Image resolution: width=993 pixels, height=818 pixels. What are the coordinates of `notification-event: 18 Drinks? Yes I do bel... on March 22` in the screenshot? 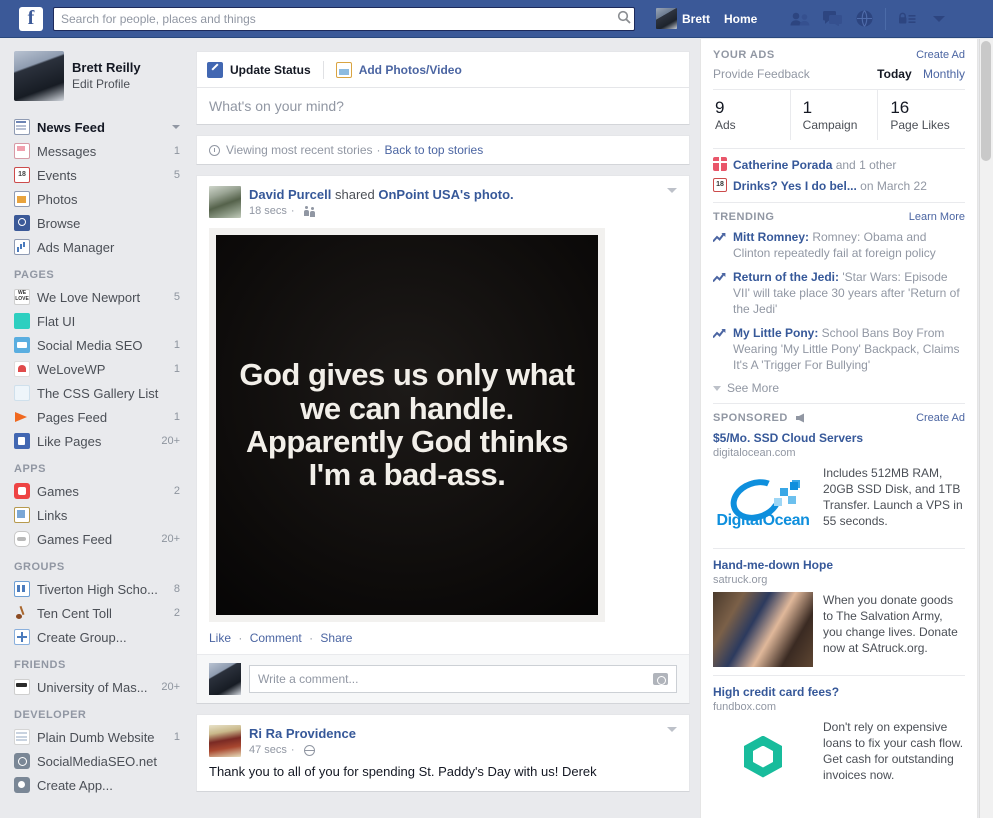 It's located at (839, 186).